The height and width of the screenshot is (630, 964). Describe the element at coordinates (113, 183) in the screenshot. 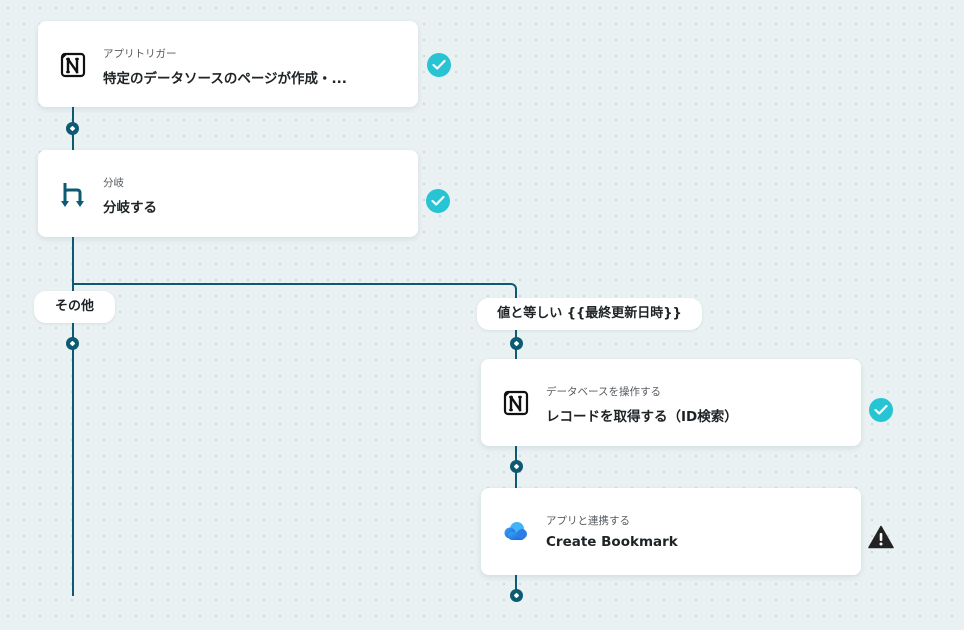

I see `step-type-label: 分岐` at that location.